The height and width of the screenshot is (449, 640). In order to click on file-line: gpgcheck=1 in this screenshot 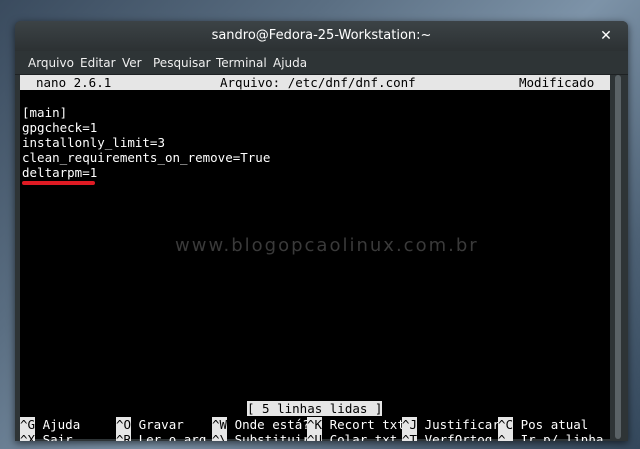, I will do `click(60, 127)`.